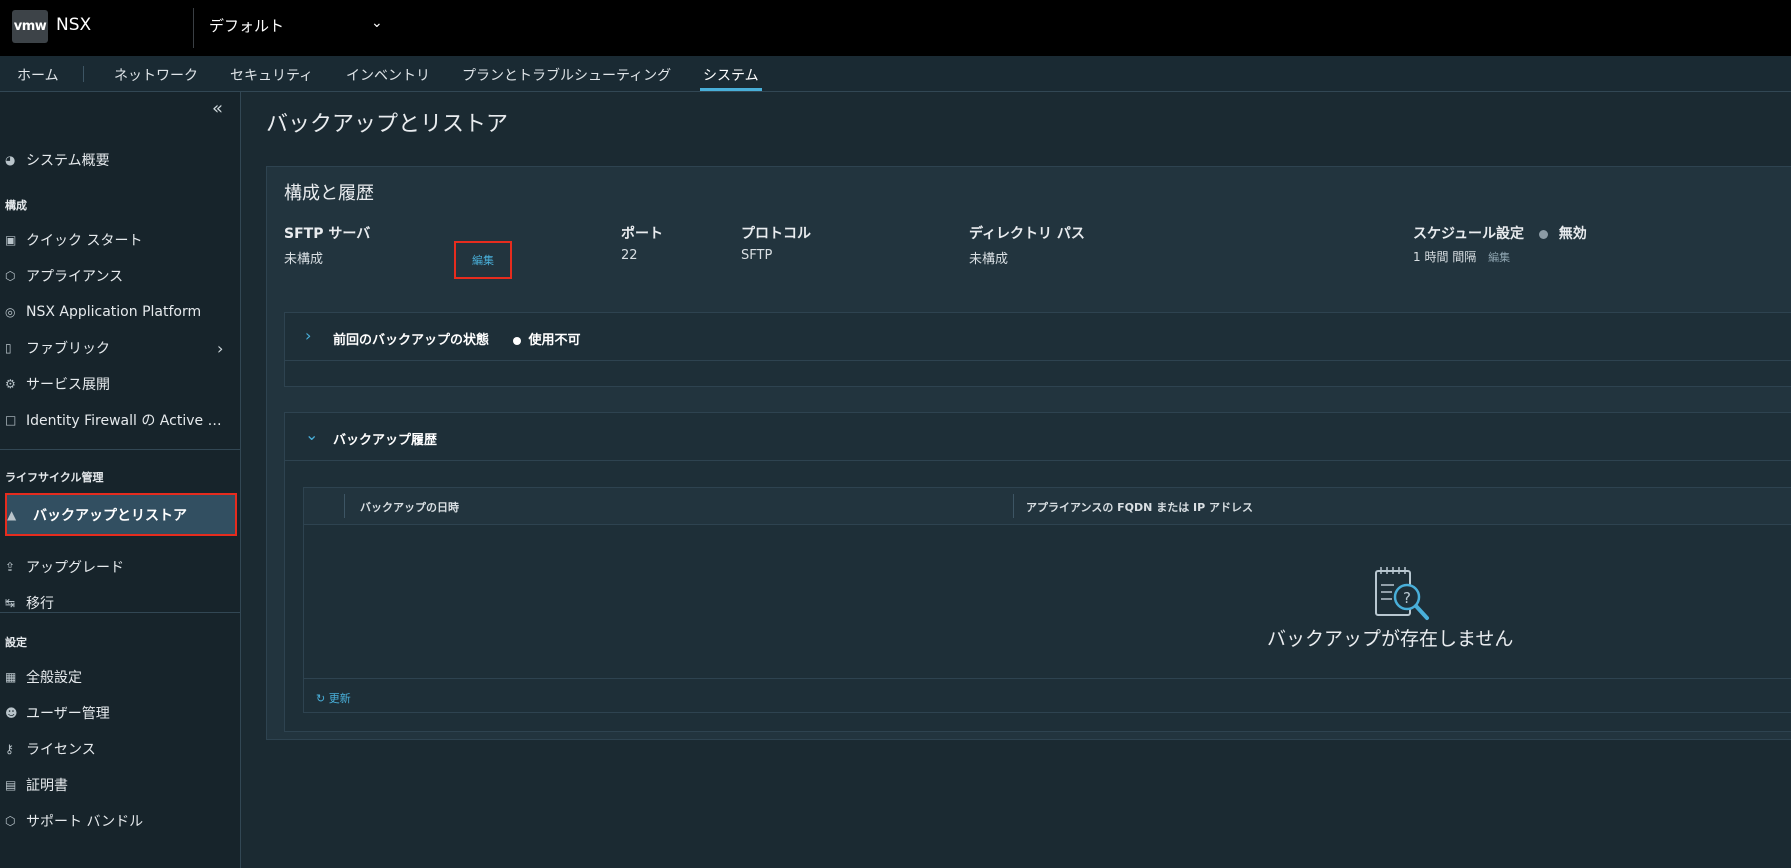  What do you see at coordinates (10, 276) in the screenshot?
I see `cube-icon: ⬡` at bounding box center [10, 276].